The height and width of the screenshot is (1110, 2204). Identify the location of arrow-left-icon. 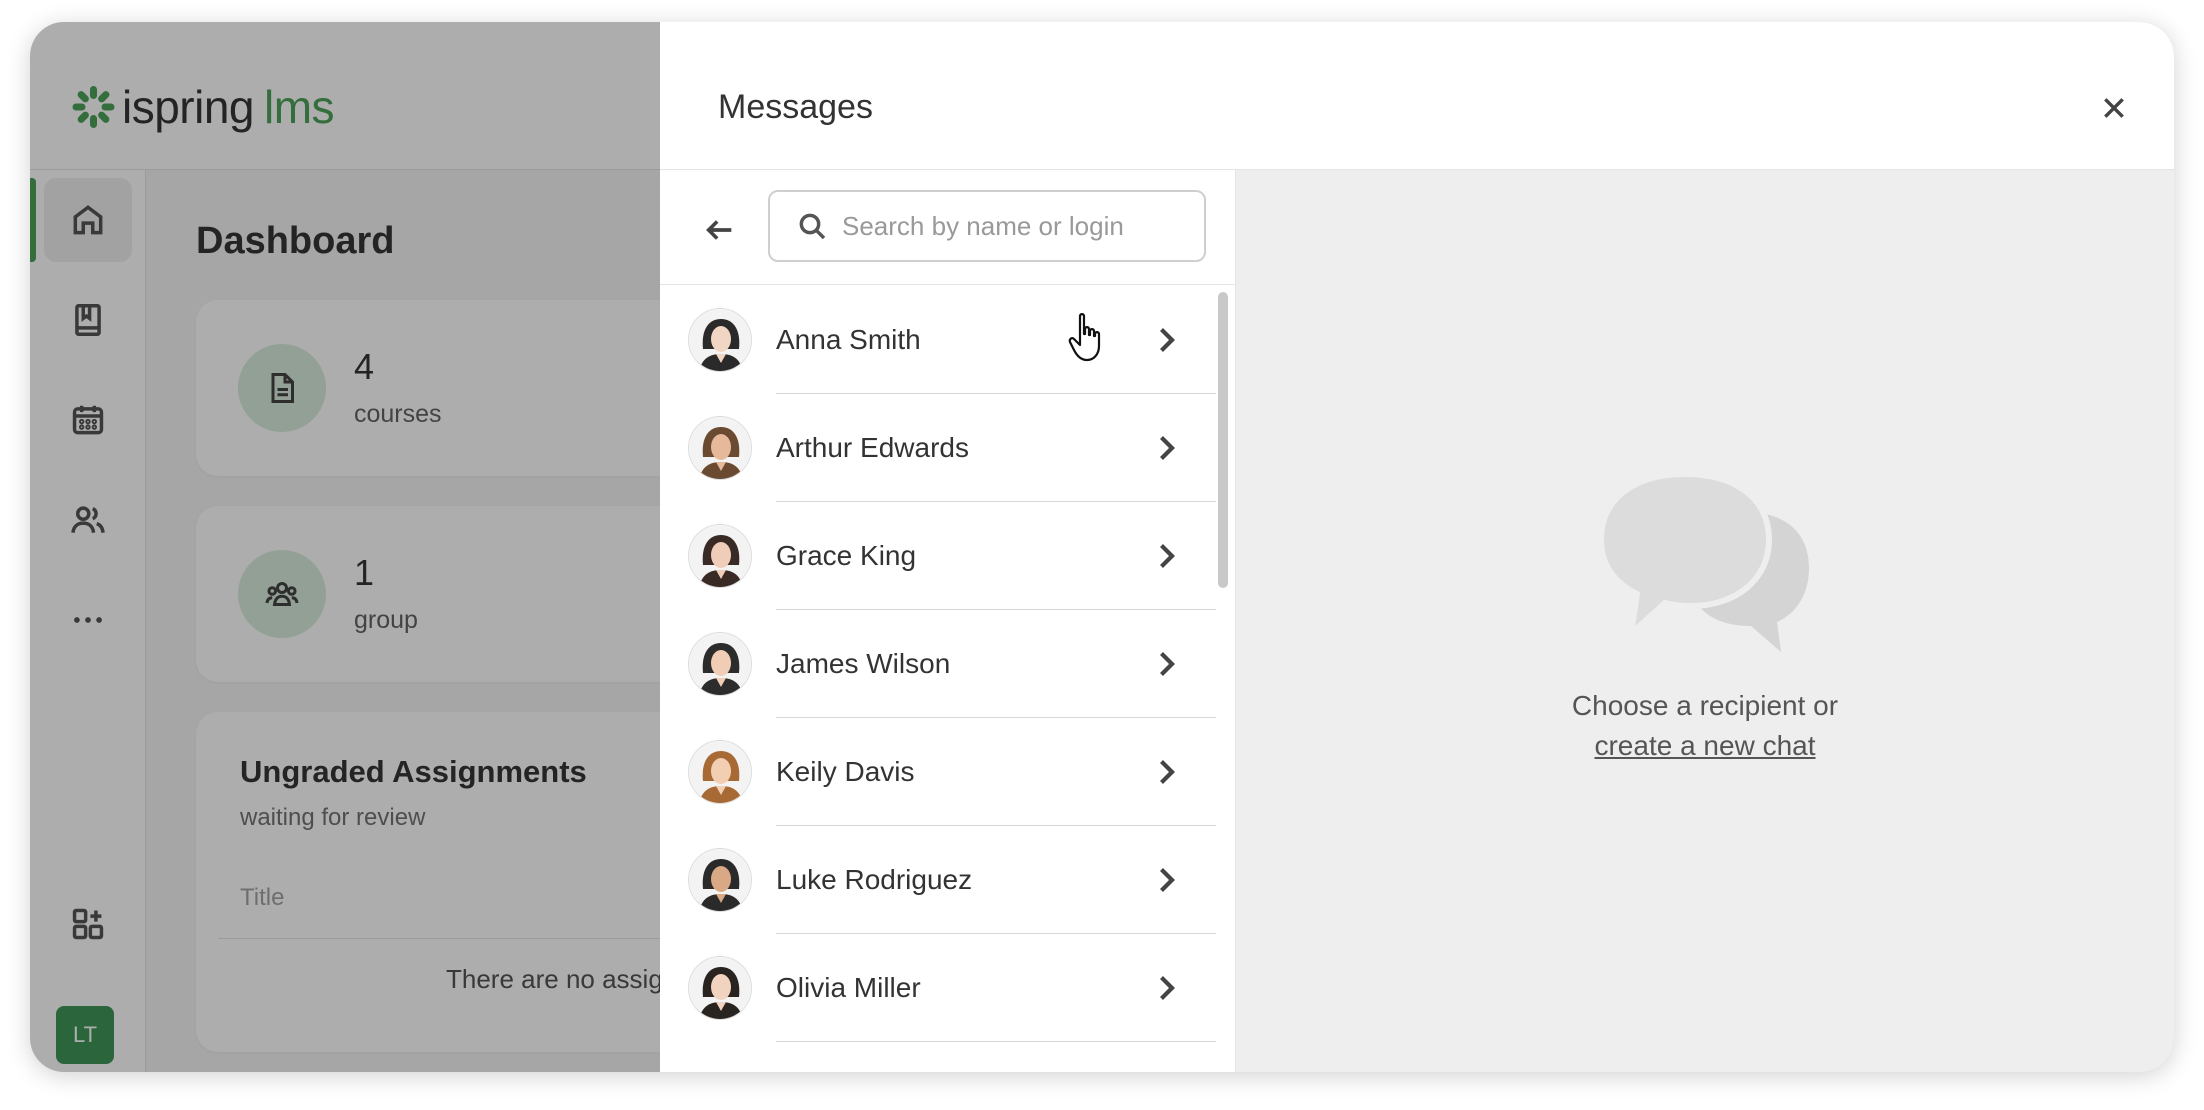
(719, 230).